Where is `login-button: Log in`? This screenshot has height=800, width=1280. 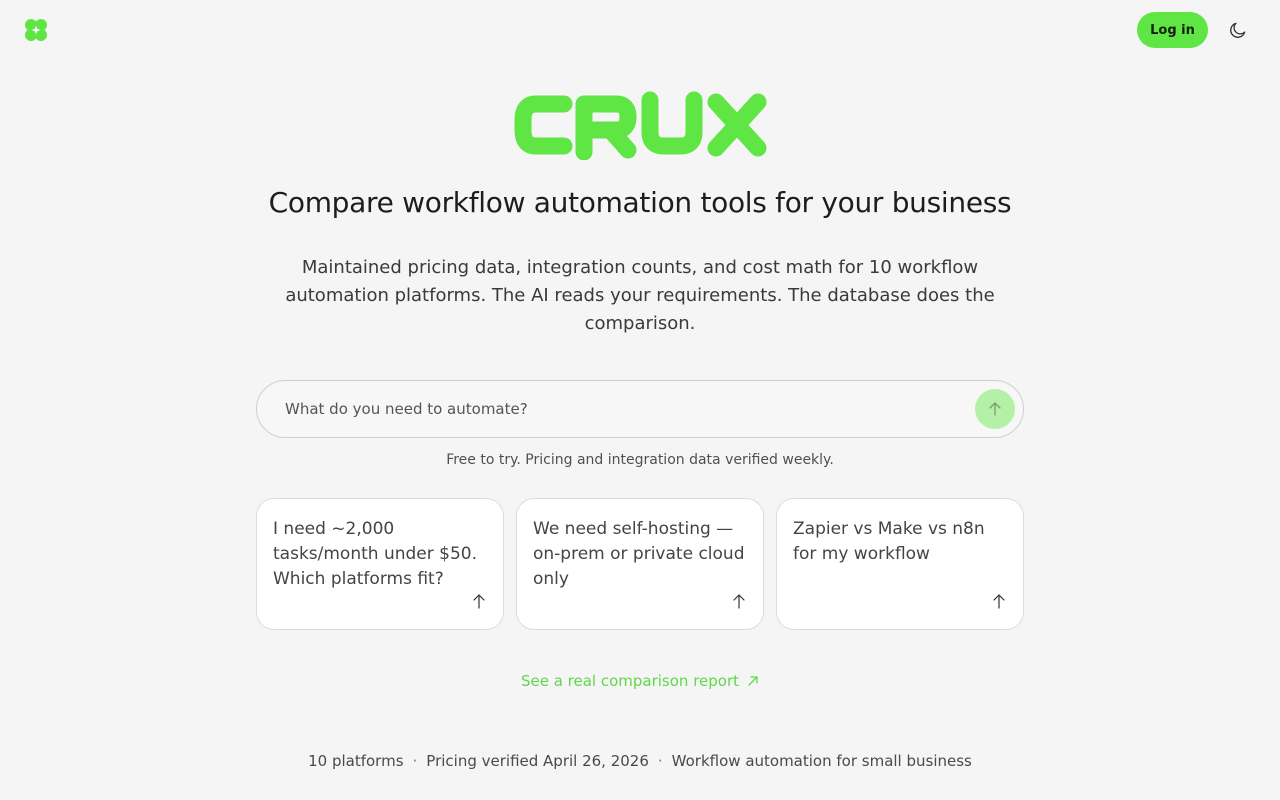 login-button: Log in is located at coordinates (1172, 30).